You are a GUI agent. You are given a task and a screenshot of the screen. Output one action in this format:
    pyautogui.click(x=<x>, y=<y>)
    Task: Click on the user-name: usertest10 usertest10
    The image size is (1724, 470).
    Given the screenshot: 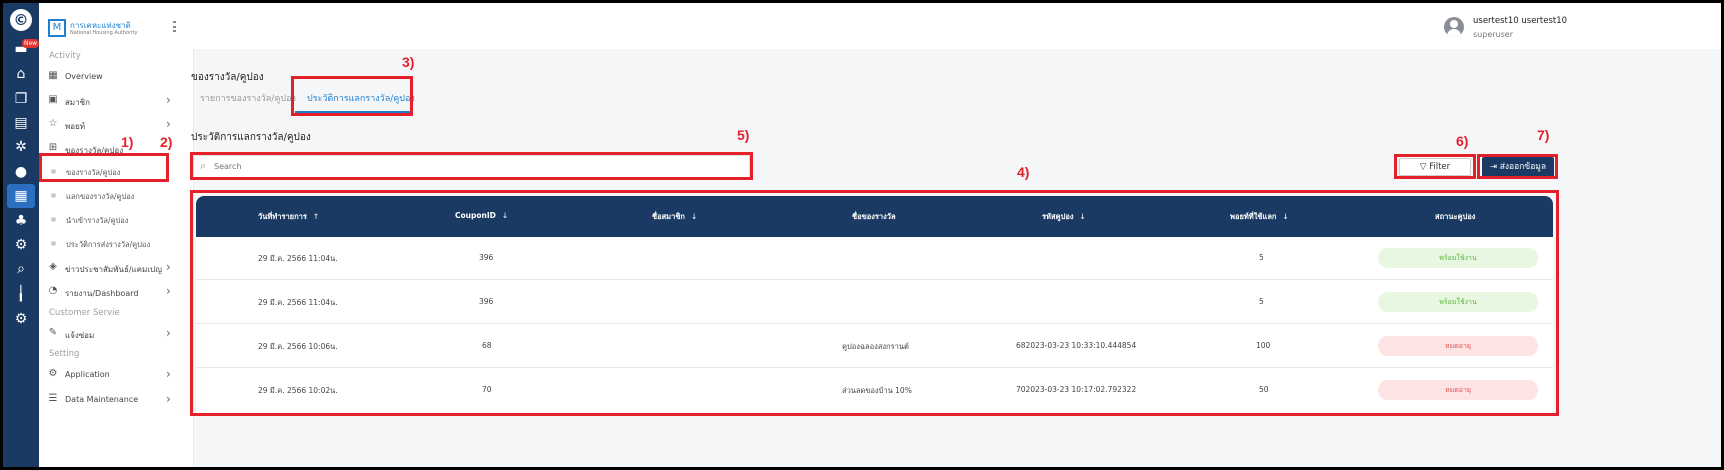 What is the action you would take?
    pyautogui.click(x=1520, y=21)
    